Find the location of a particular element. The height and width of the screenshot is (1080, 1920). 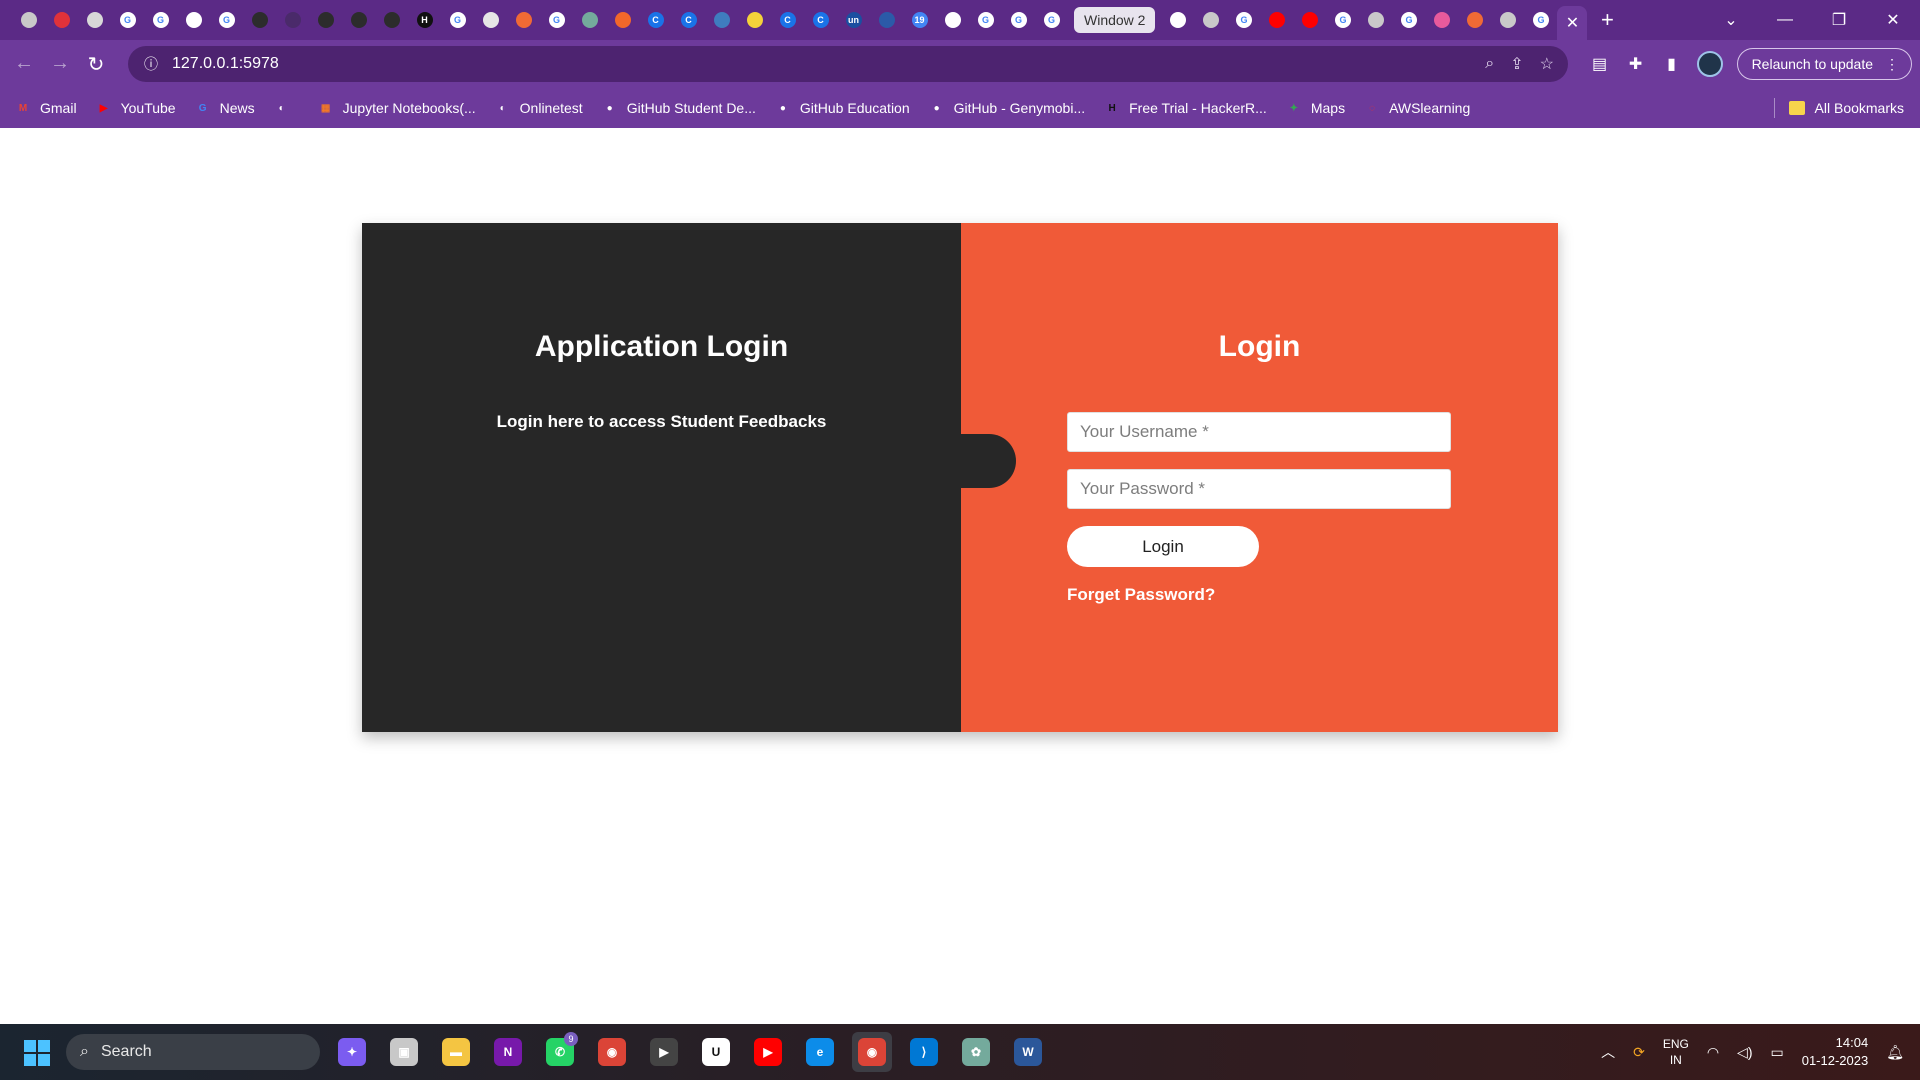

all-bookmarks-button: All Bookmarks is located at coordinates (1846, 108).